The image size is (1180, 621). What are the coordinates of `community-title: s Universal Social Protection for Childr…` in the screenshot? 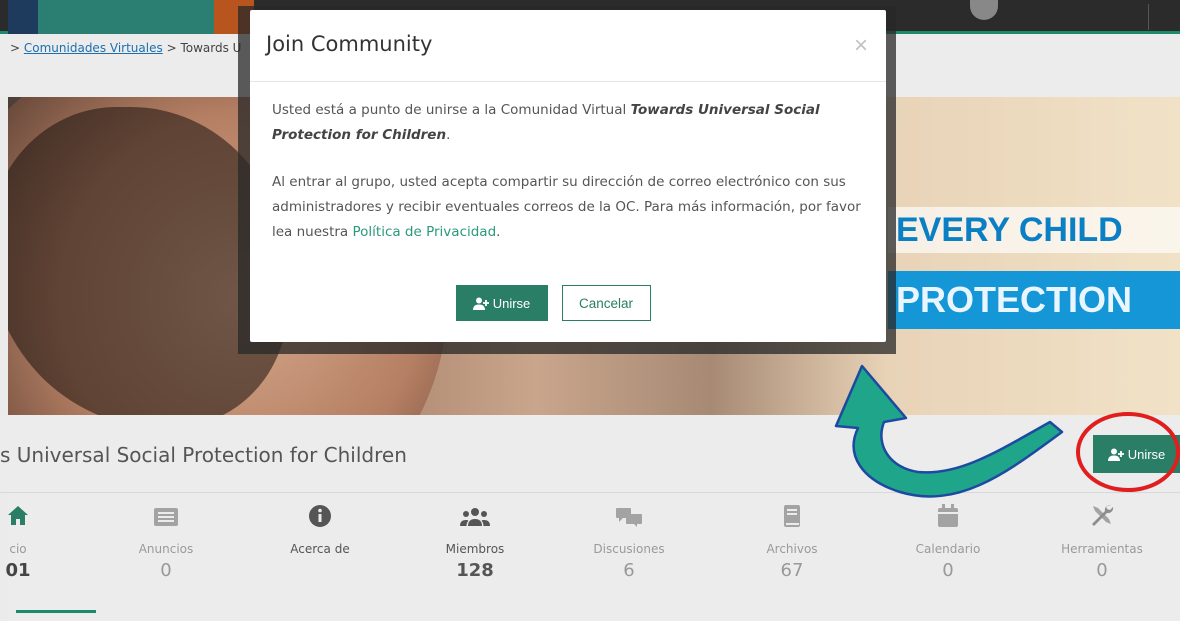 It's located at (203, 455).